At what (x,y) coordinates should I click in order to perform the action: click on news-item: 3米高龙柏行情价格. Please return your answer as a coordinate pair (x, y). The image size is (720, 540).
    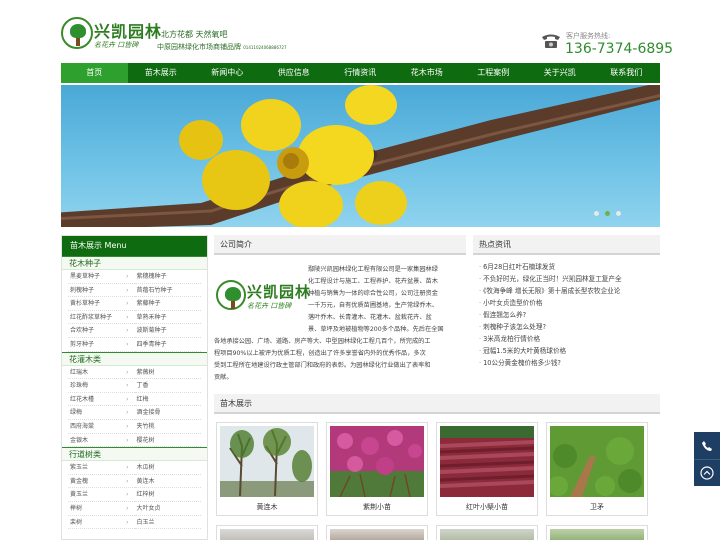
    Looking at the image, I should click on (569, 339).